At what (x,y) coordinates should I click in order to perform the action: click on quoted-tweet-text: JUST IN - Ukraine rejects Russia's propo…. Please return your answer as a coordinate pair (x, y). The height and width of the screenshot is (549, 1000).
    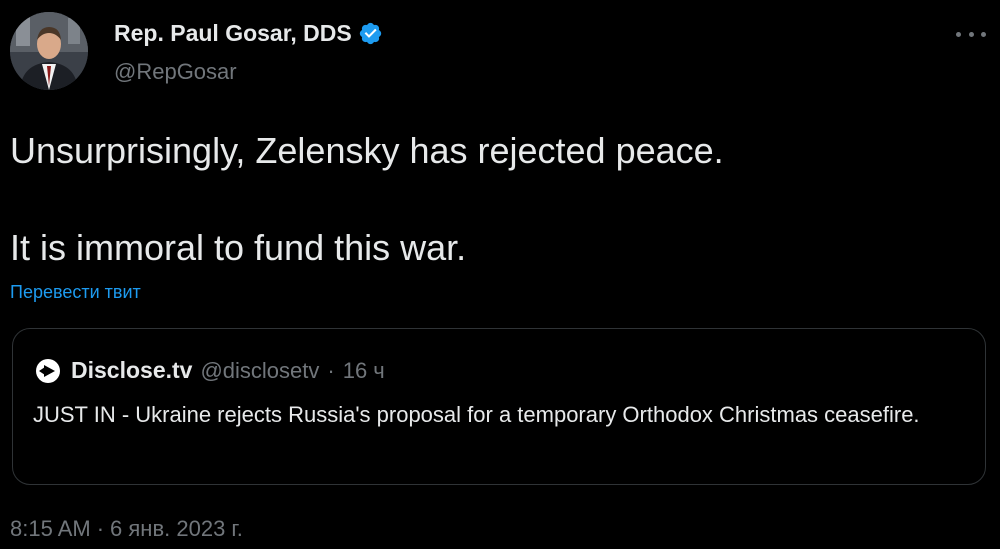
    Looking at the image, I should click on (476, 414).